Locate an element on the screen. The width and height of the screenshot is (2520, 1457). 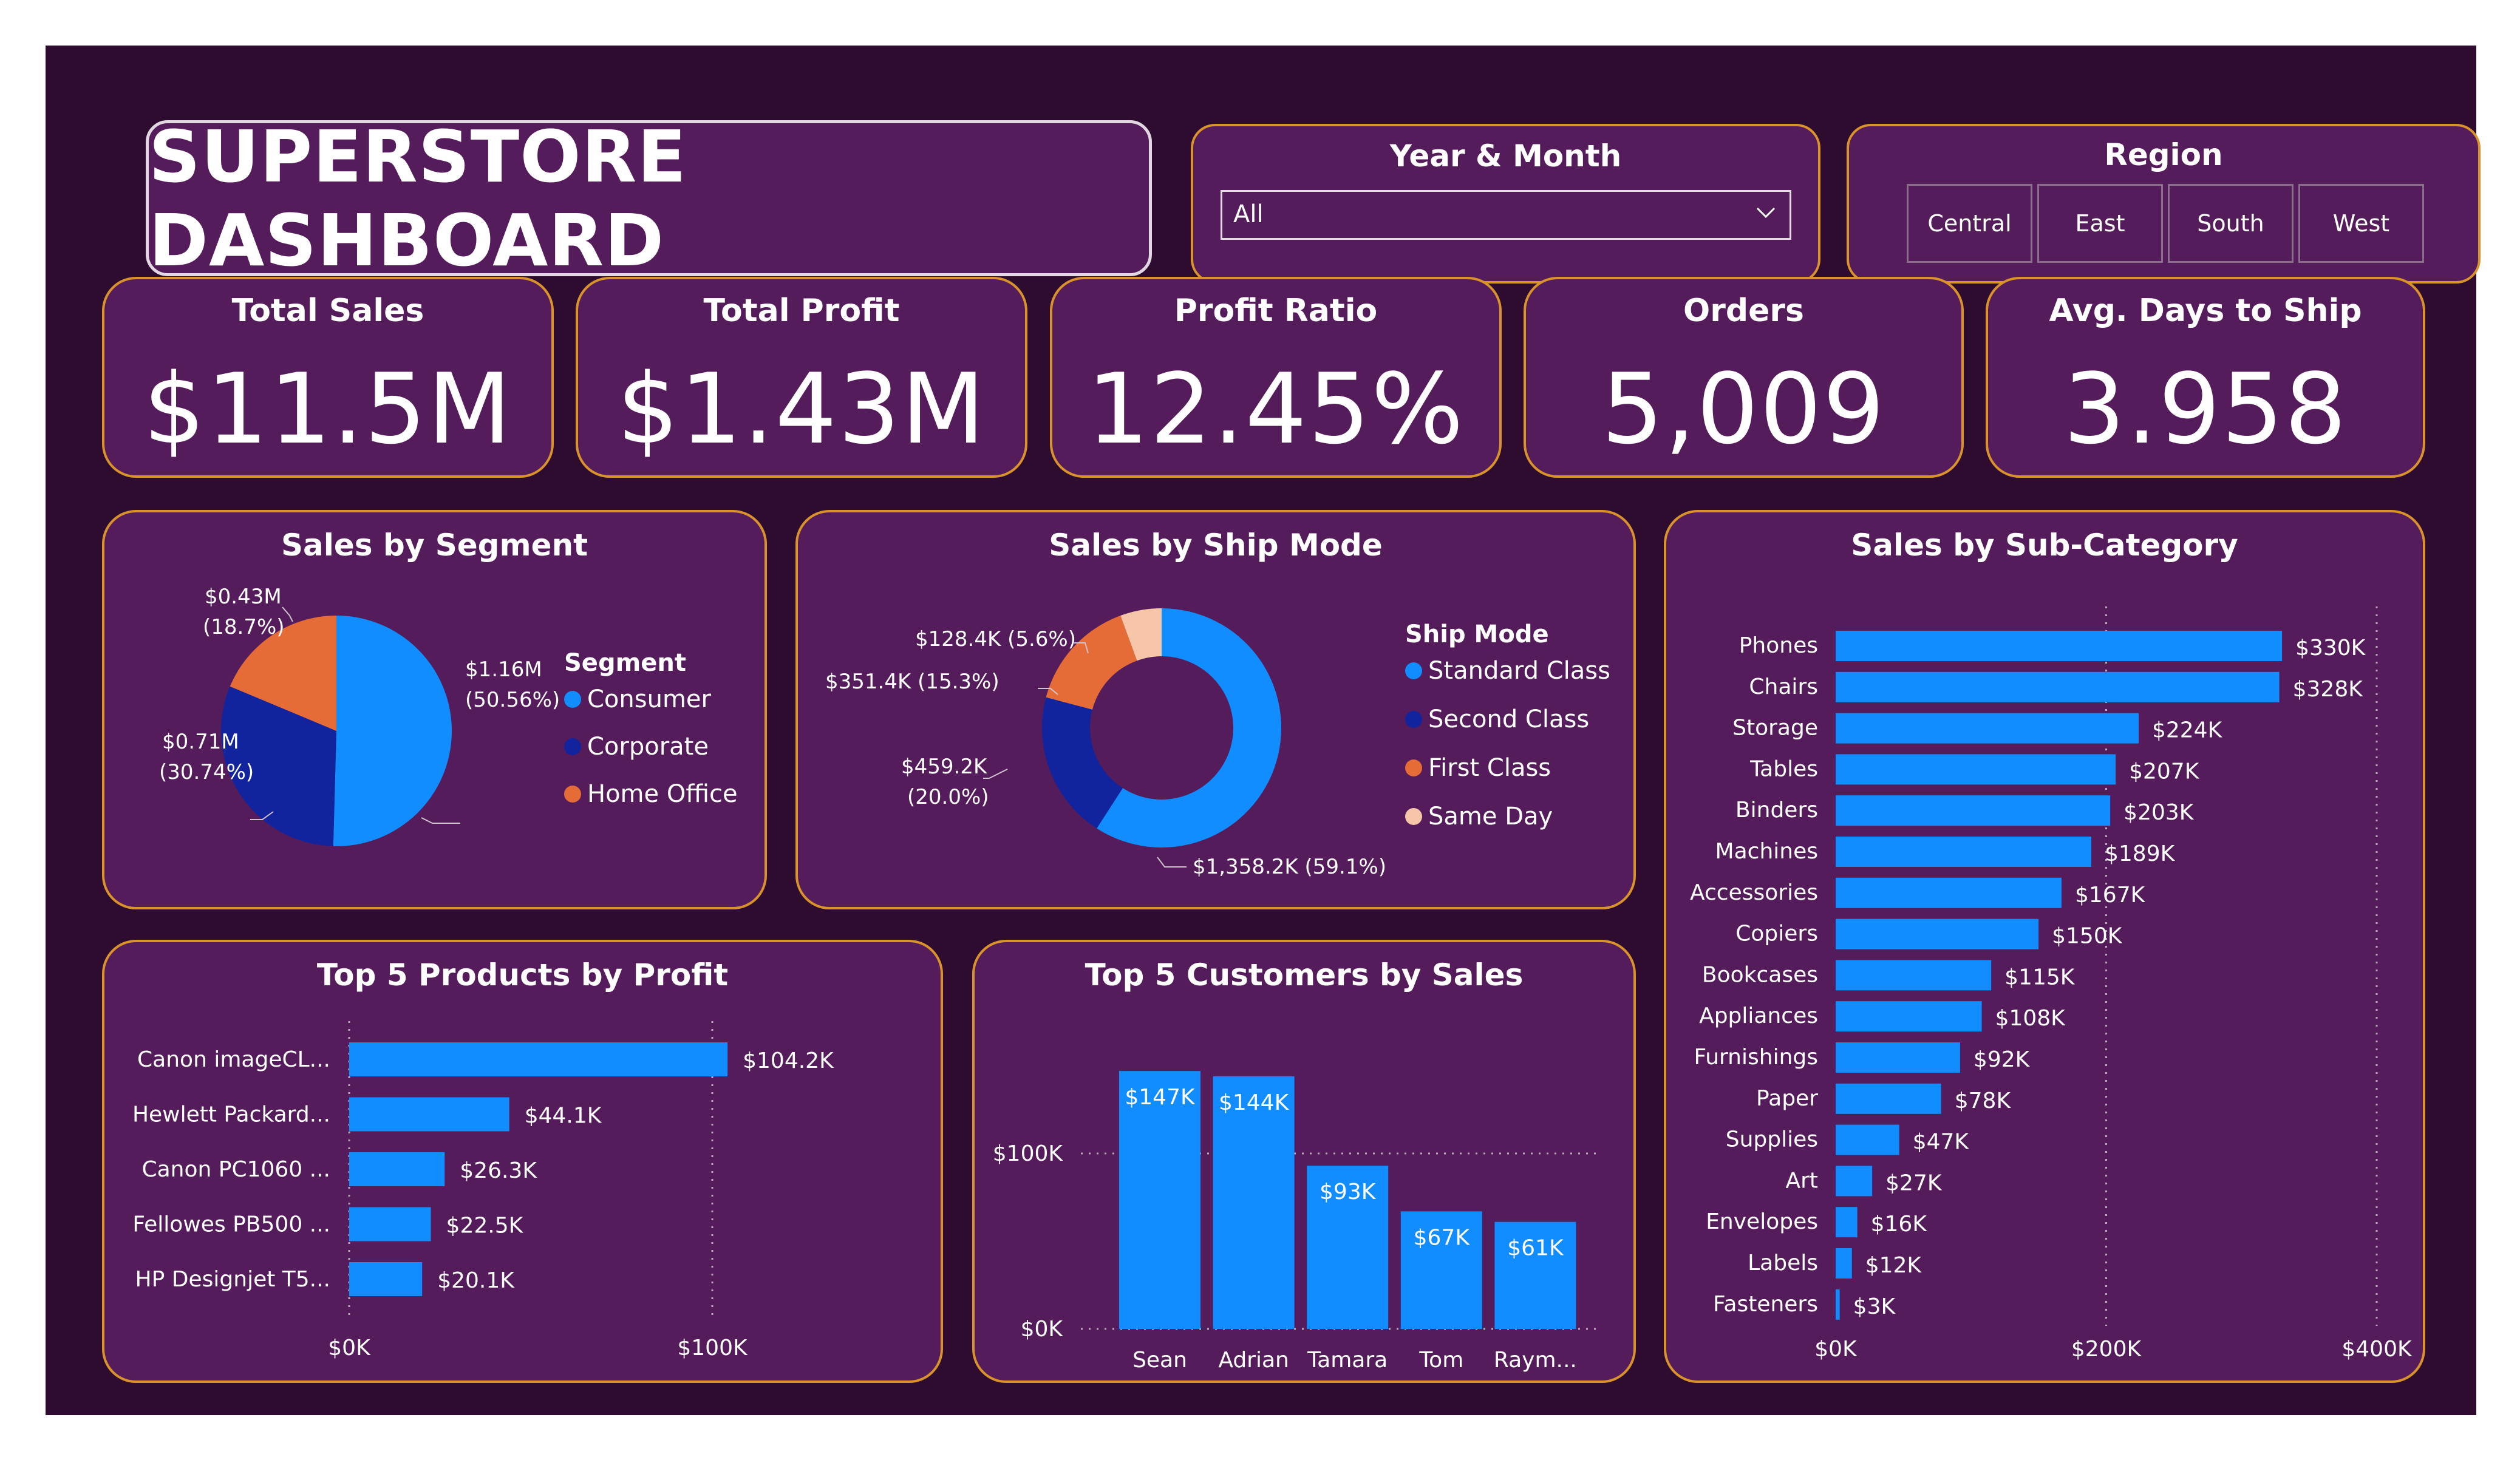
kpi-label: Orders is located at coordinates (1743, 311).